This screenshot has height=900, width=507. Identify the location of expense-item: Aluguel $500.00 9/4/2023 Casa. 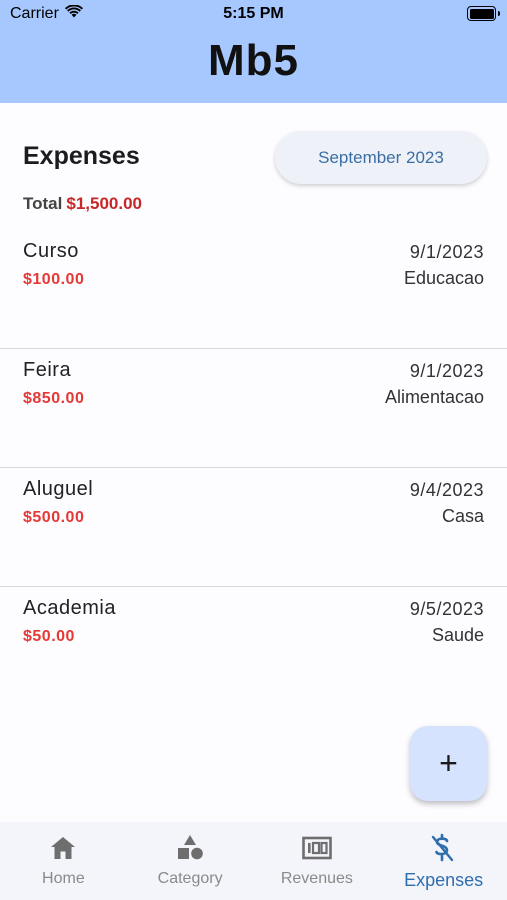
(253, 527).